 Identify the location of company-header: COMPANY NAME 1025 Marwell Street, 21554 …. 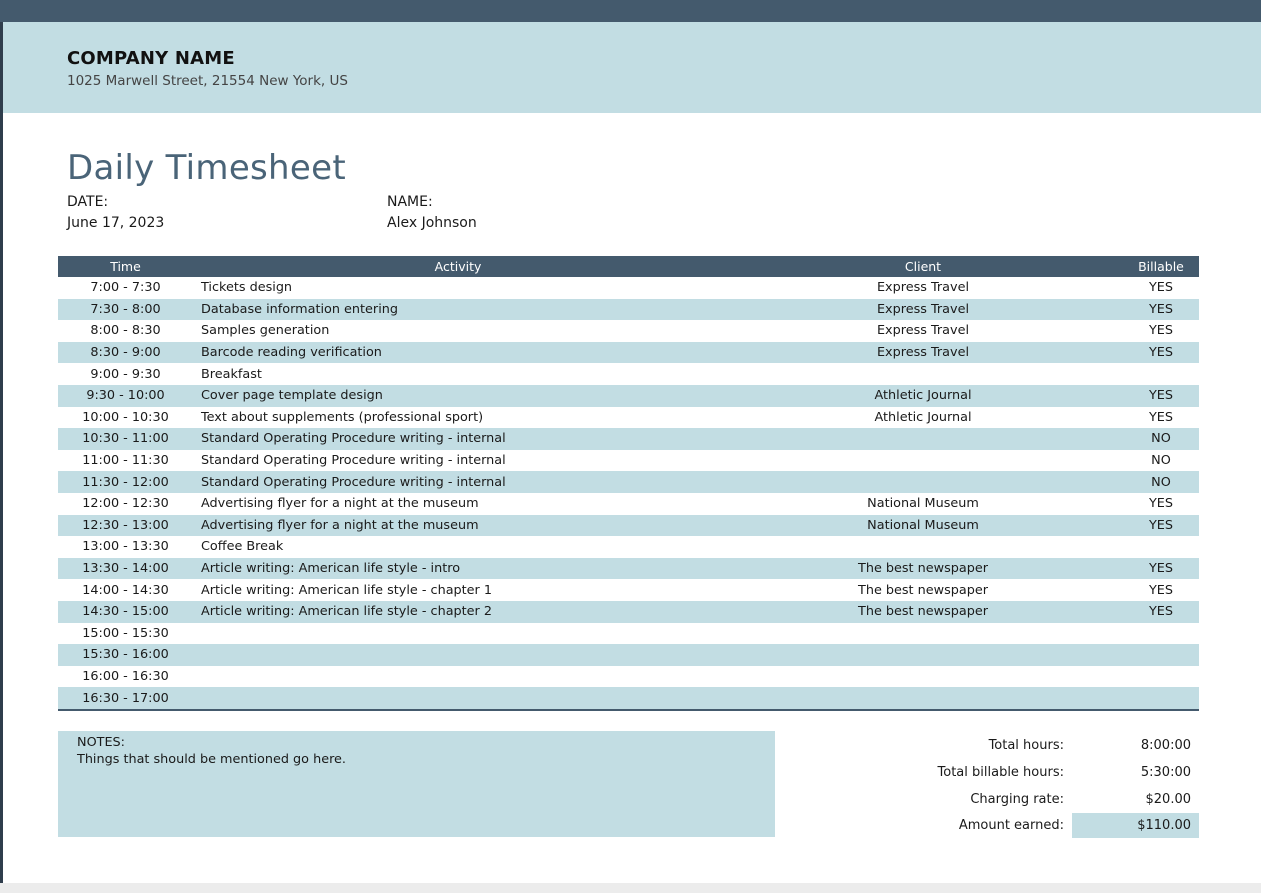
(632, 67).